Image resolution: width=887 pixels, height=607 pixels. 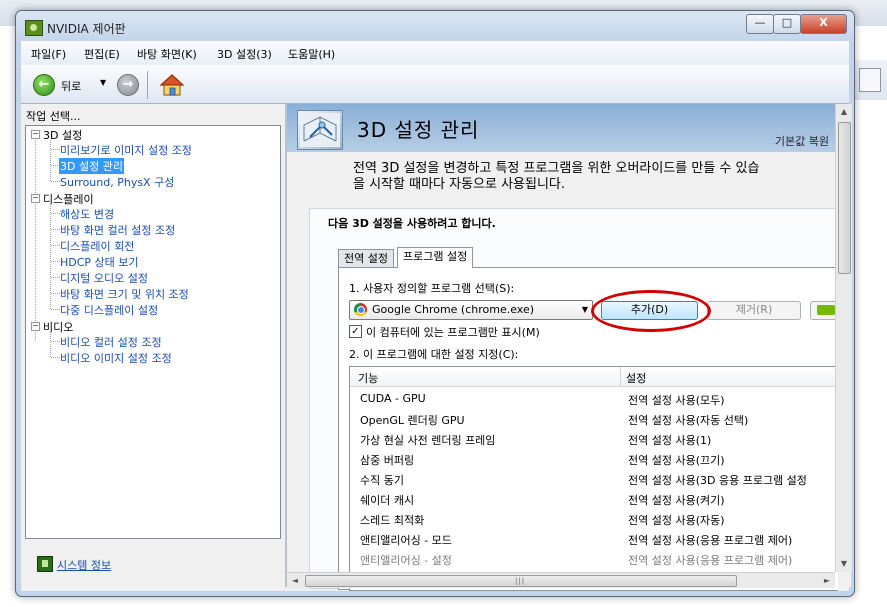 I want to click on forward-button: →, so click(x=128, y=85).